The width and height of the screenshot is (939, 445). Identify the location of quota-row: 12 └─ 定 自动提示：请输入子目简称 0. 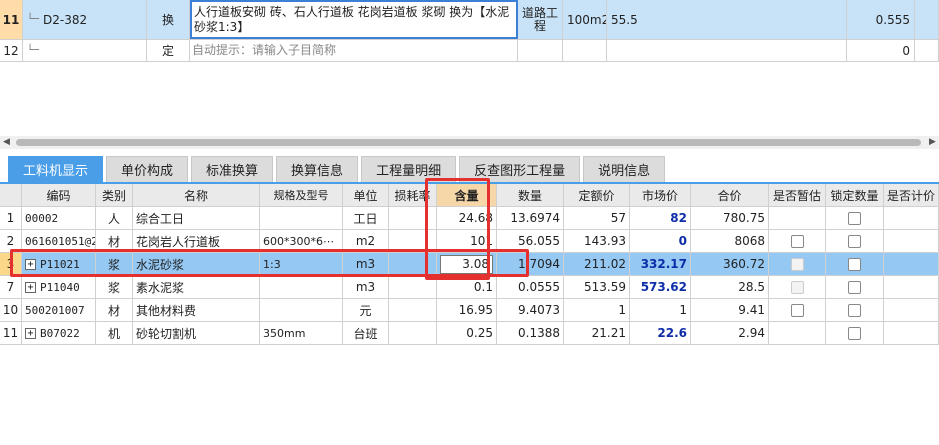
(469, 51).